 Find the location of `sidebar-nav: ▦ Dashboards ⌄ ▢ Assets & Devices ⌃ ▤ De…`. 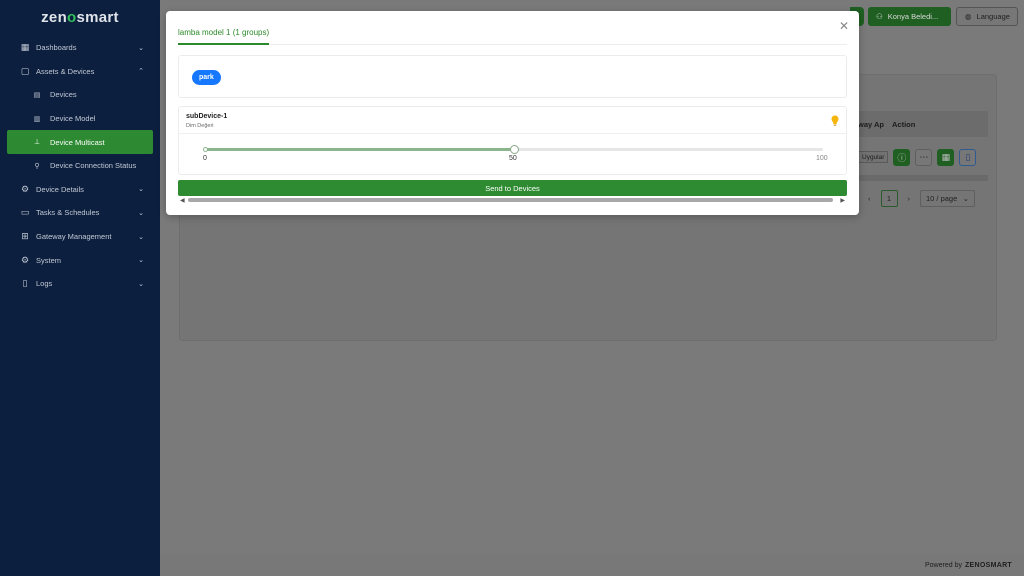

sidebar-nav: ▦ Dashboards ⌄ ▢ Assets & Devices ⌃ ▤ De… is located at coordinates (80, 166).